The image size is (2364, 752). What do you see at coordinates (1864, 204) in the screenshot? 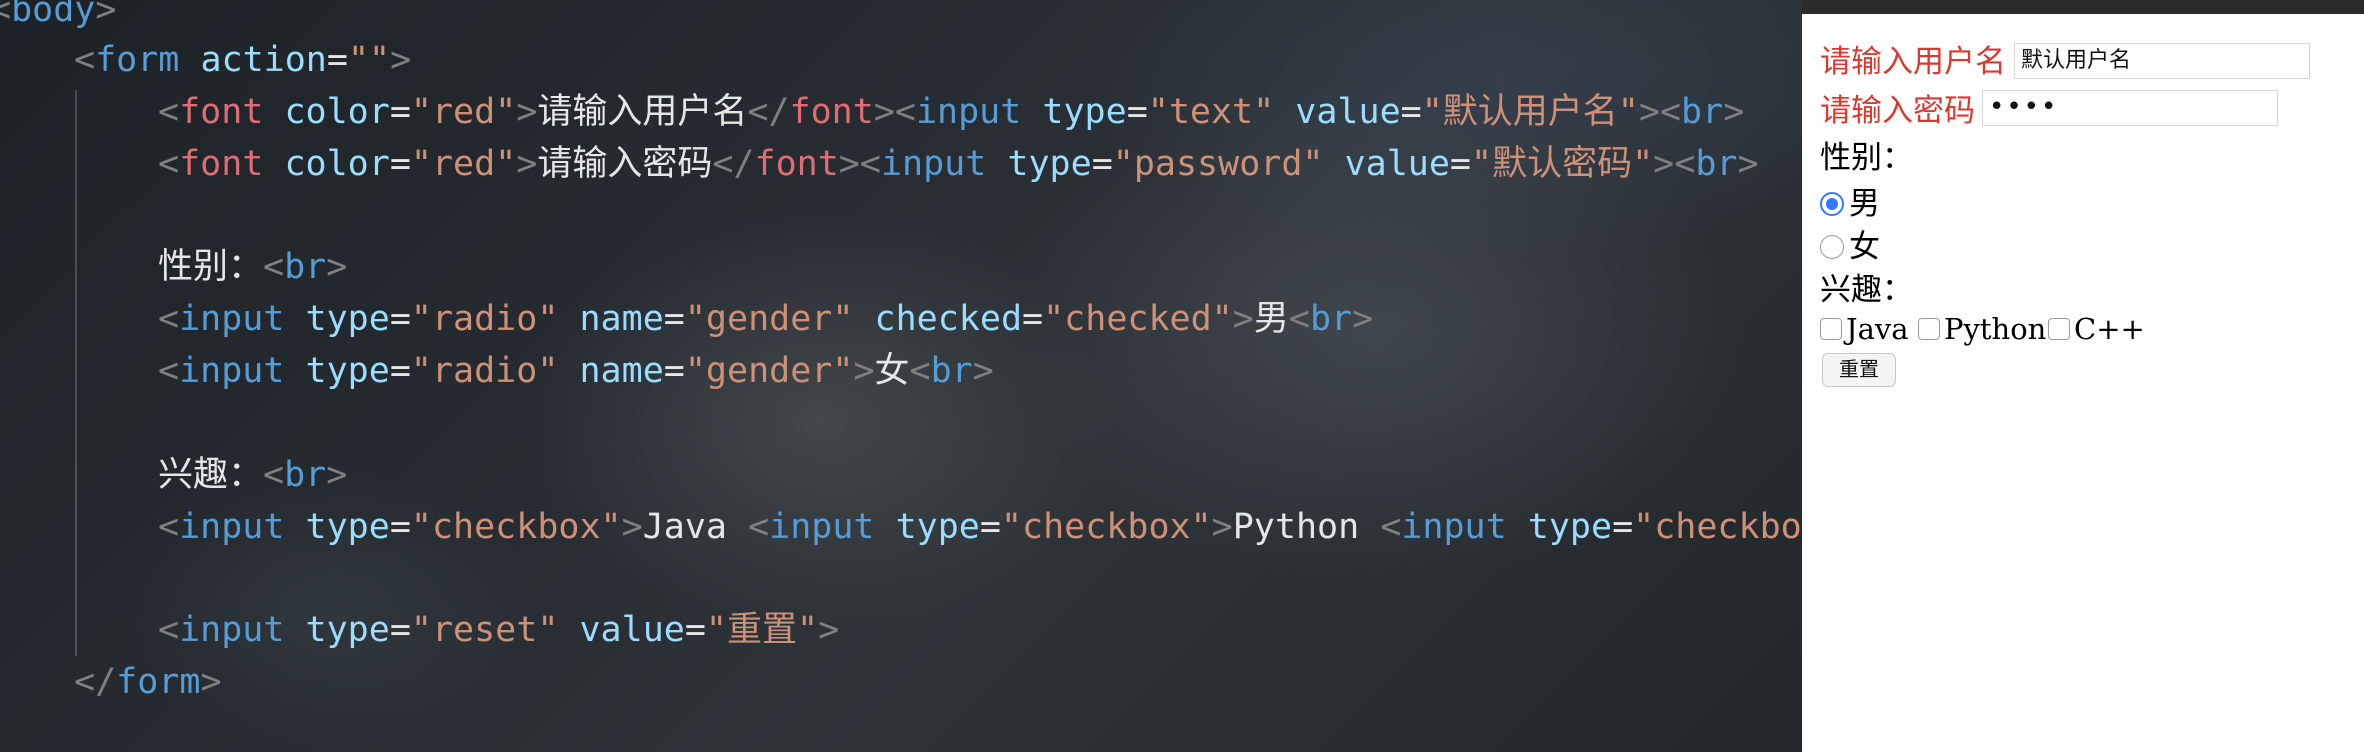
I see `gender-option-male-label: 男` at bounding box center [1864, 204].